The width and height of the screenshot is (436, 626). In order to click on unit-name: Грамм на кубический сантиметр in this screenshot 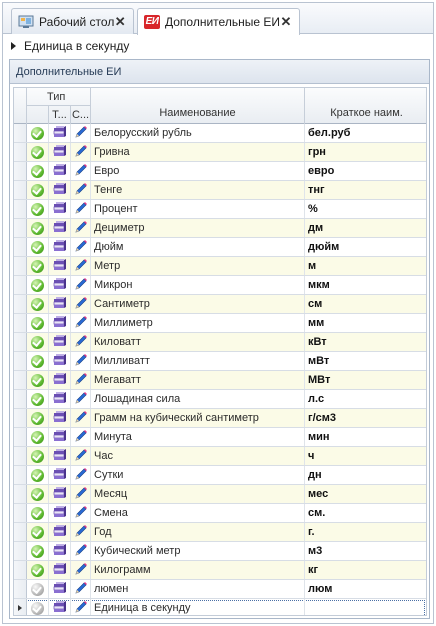, I will do `click(198, 418)`.